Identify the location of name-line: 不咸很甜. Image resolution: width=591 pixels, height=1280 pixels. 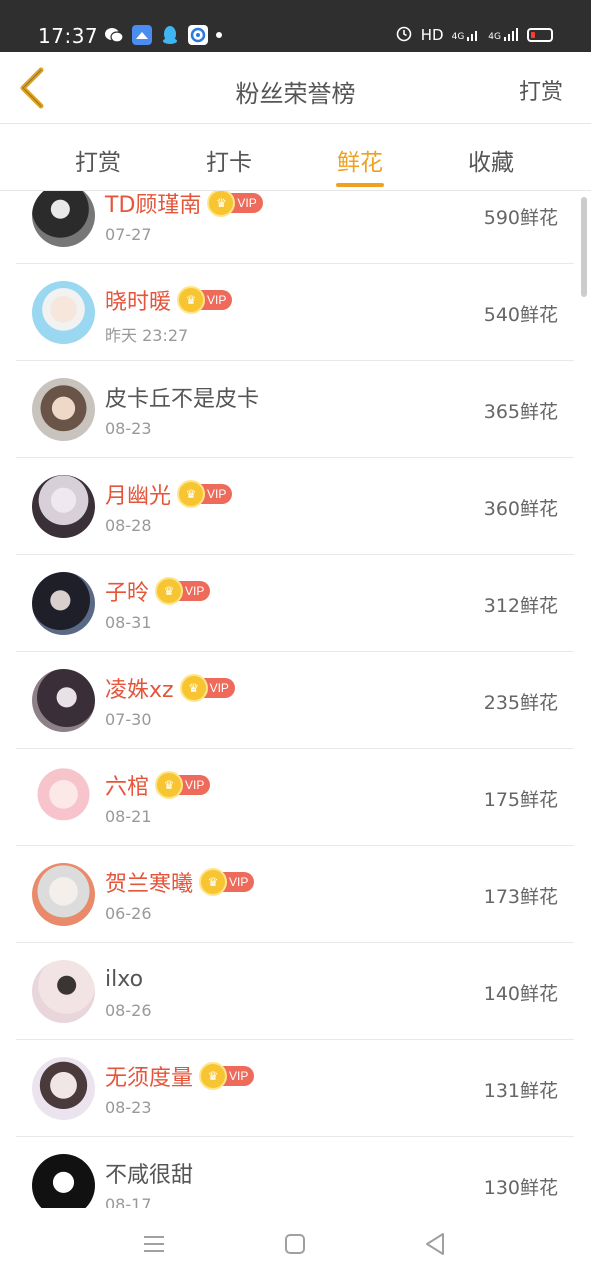
(149, 1173).